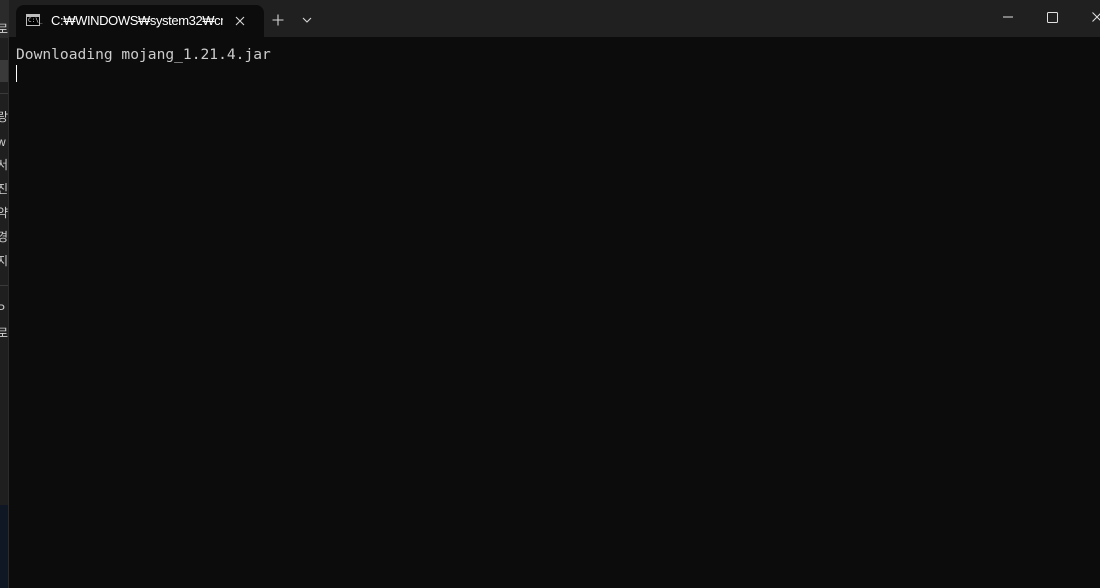  What do you see at coordinates (137, 20) in the screenshot?
I see `tab-title: C:₩WINDOWS₩system32₩cmd.exe` at bounding box center [137, 20].